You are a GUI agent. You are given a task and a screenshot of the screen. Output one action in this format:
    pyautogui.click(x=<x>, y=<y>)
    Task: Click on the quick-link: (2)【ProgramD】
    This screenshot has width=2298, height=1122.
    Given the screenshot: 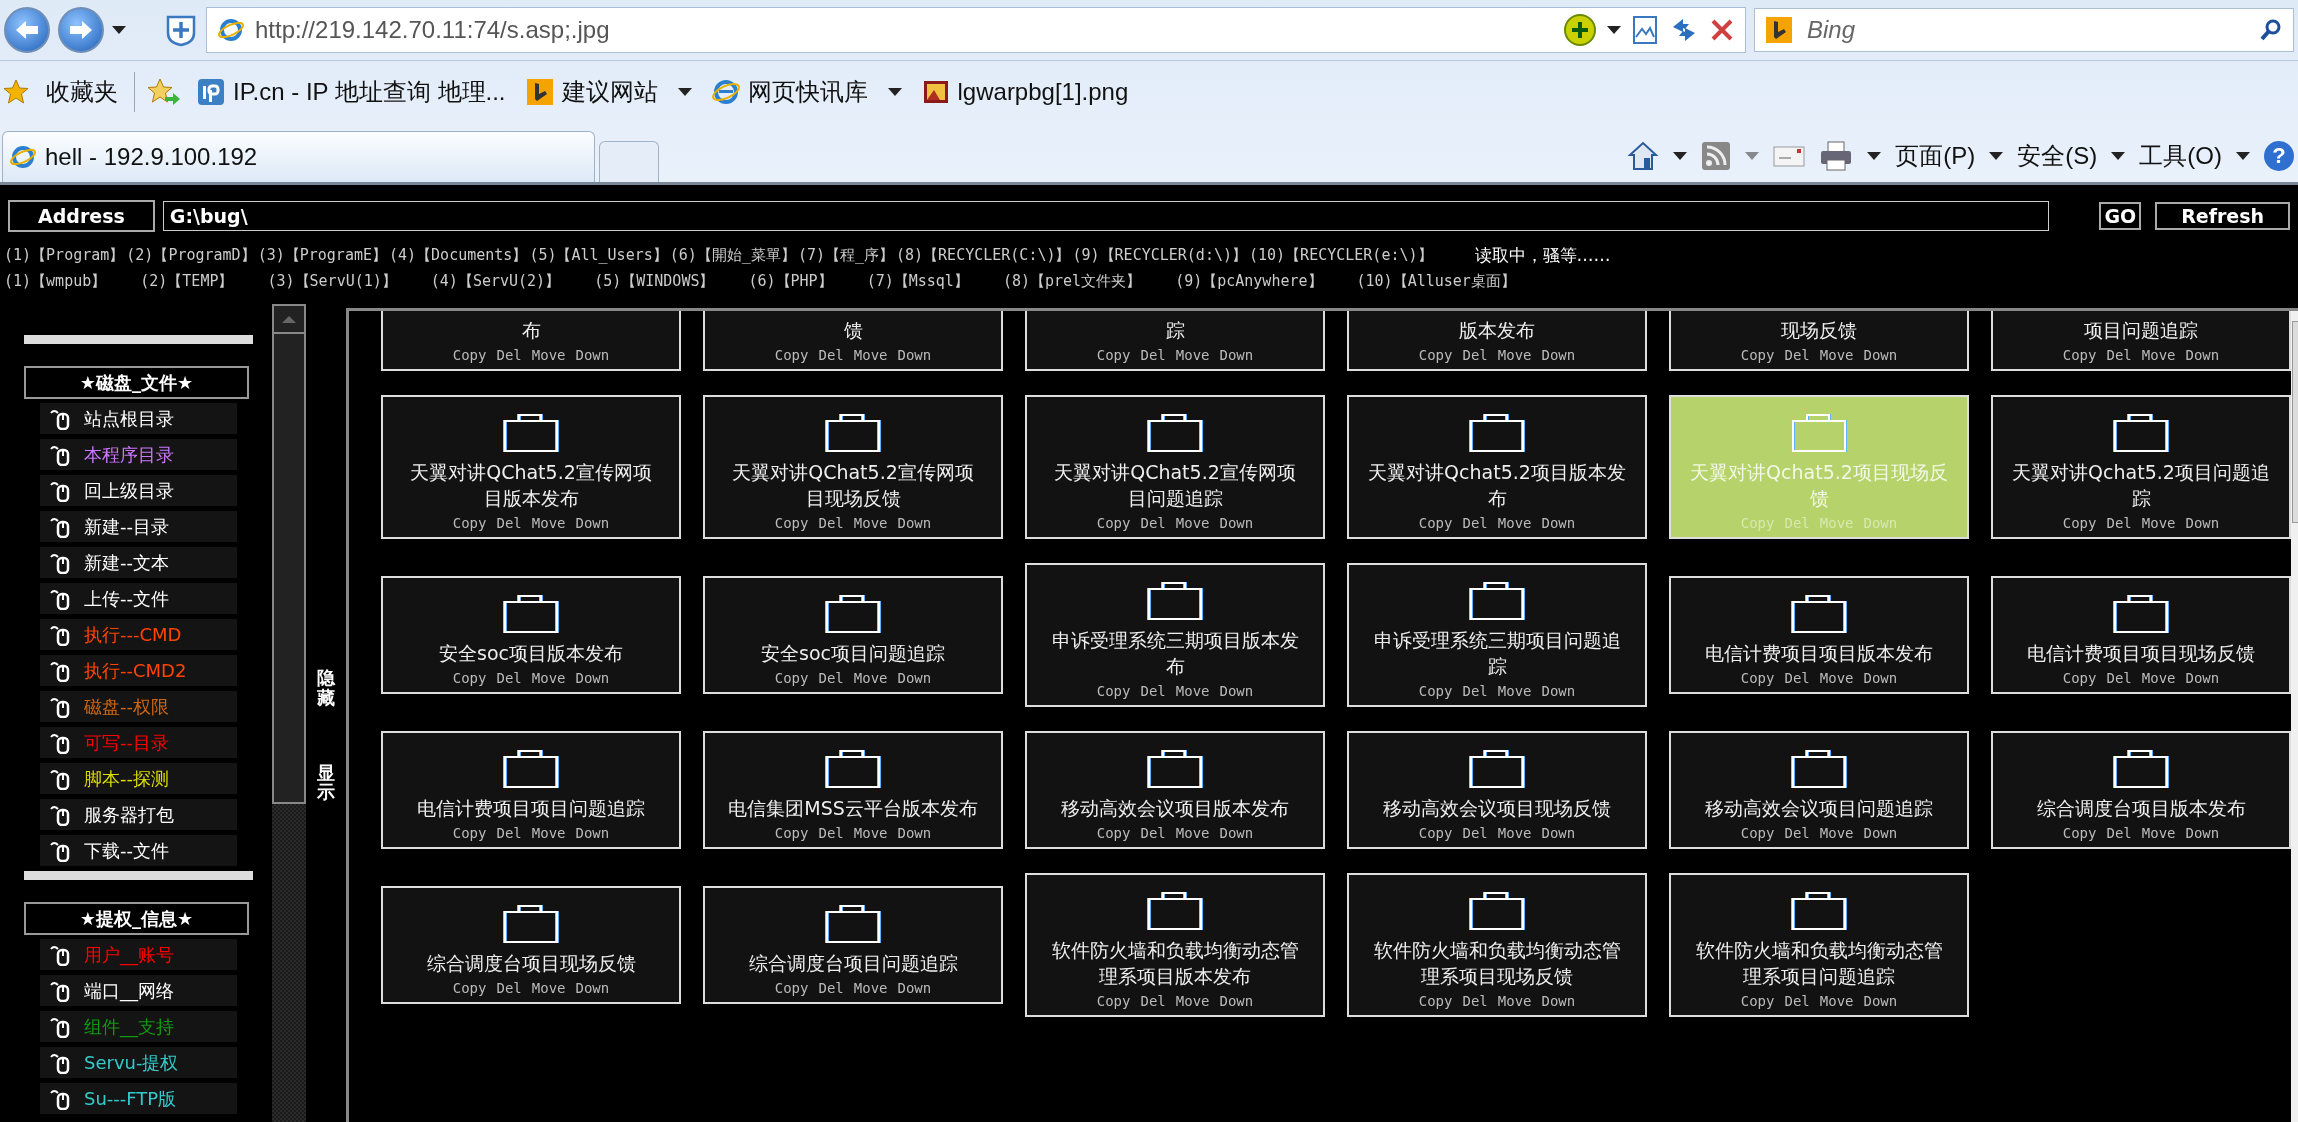 What is the action you would take?
    pyautogui.click(x=191, y=255)
    